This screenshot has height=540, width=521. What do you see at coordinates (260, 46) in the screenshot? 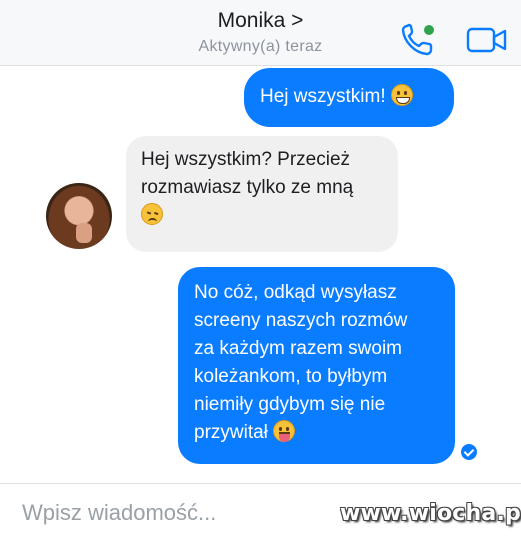
I see `contact-status: Aktywny(a) teraz` at bounding box center [260, 46].